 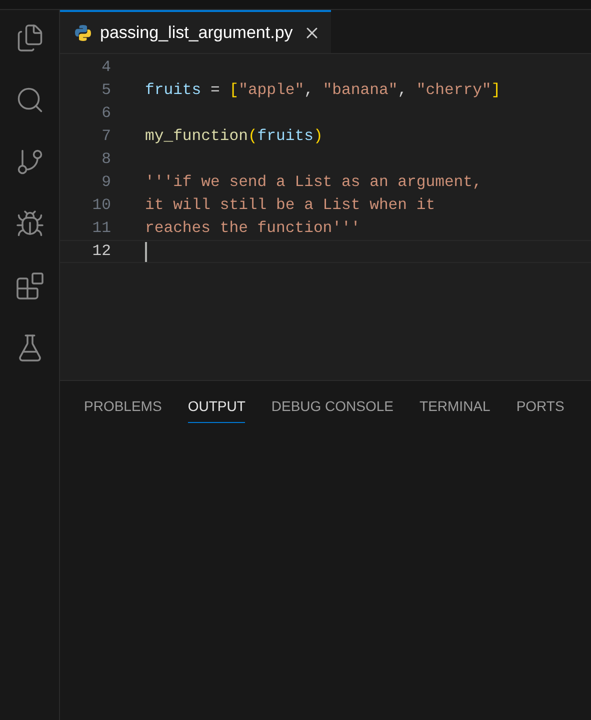 I want to click on line-number: 11, so click(x=101, y=228).